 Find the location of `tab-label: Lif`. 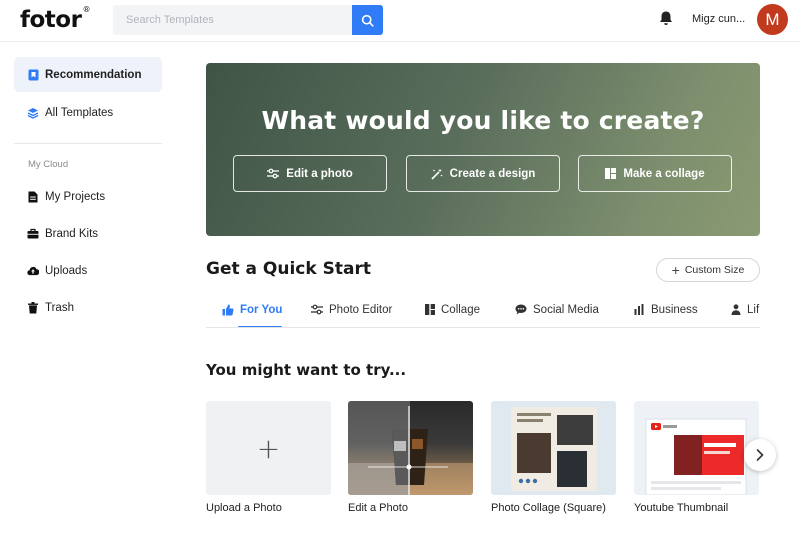

tab-label: Lif is located at coordinates (753, 309).